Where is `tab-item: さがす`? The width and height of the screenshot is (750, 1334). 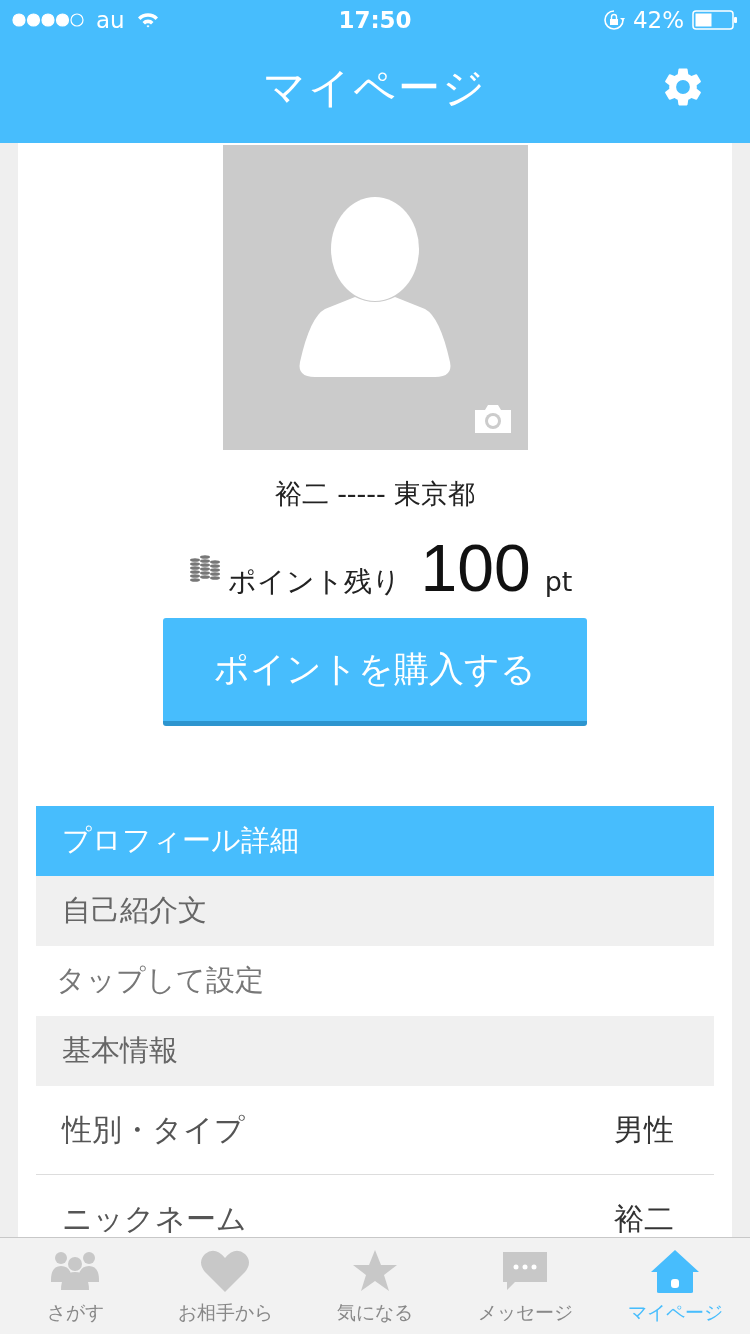
tab-item: さがす is located at coordinates (75, 1286).